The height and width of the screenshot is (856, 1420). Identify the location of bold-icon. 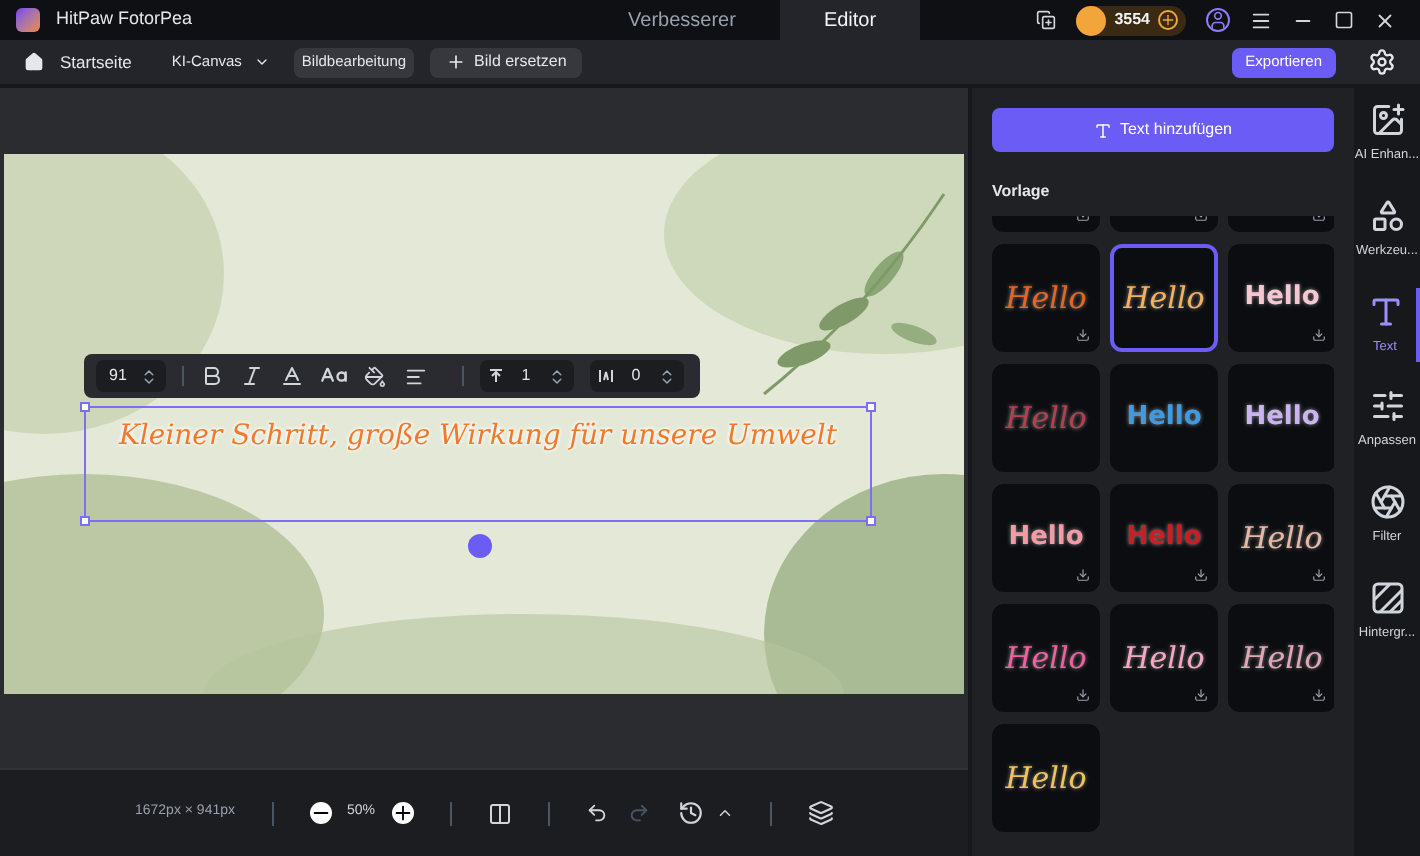
(212, 376).